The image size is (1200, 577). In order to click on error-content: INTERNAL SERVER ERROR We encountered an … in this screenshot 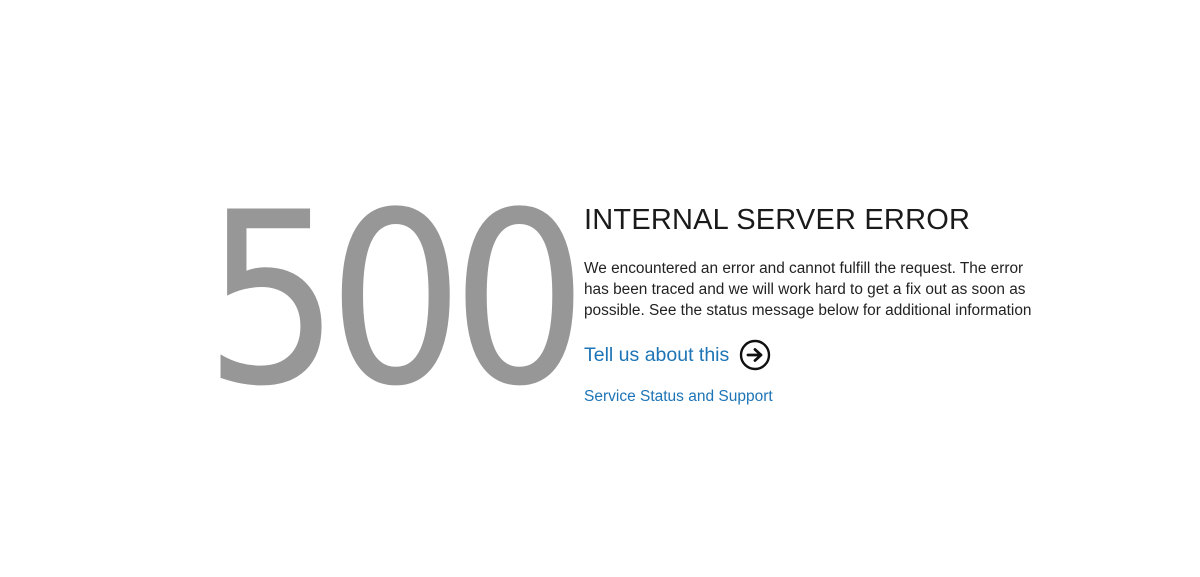, I will do `click(814, 304)`.